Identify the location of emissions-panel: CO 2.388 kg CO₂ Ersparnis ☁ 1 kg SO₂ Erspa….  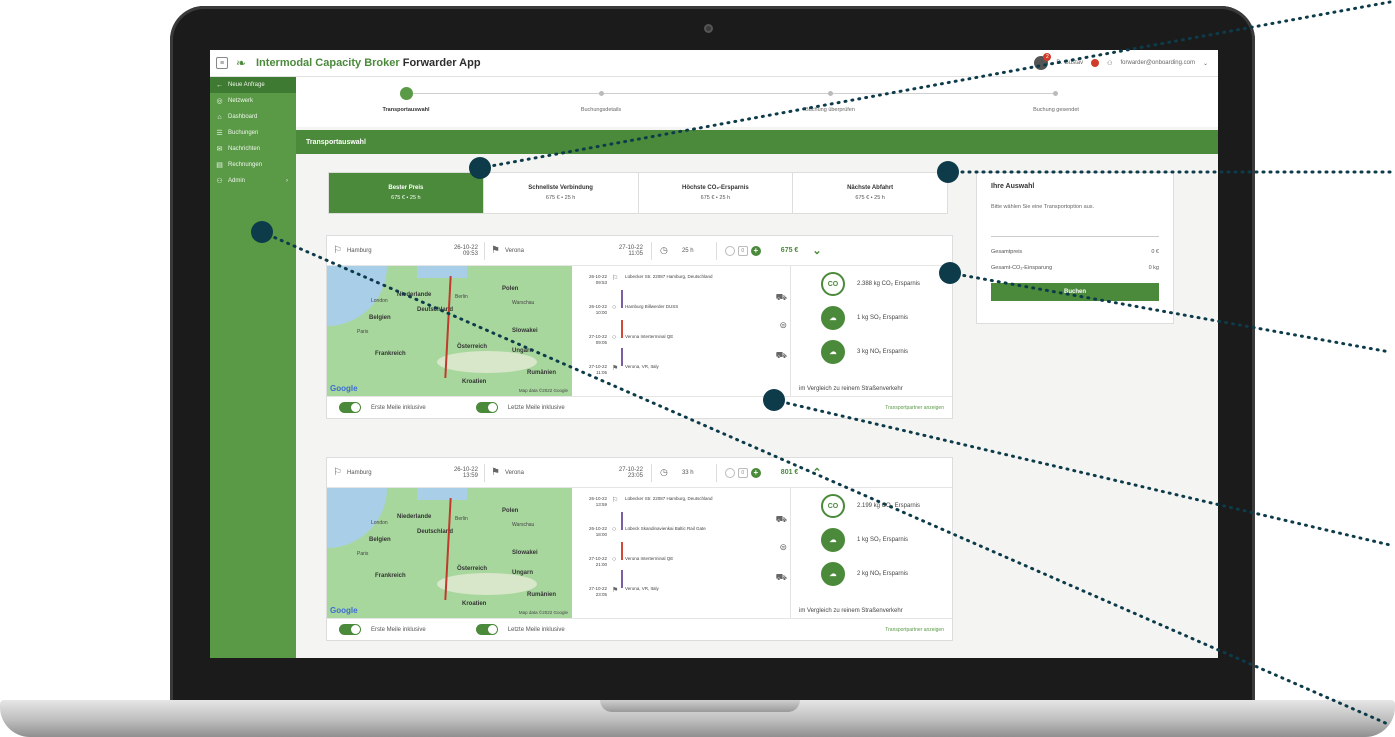
(872, 331).